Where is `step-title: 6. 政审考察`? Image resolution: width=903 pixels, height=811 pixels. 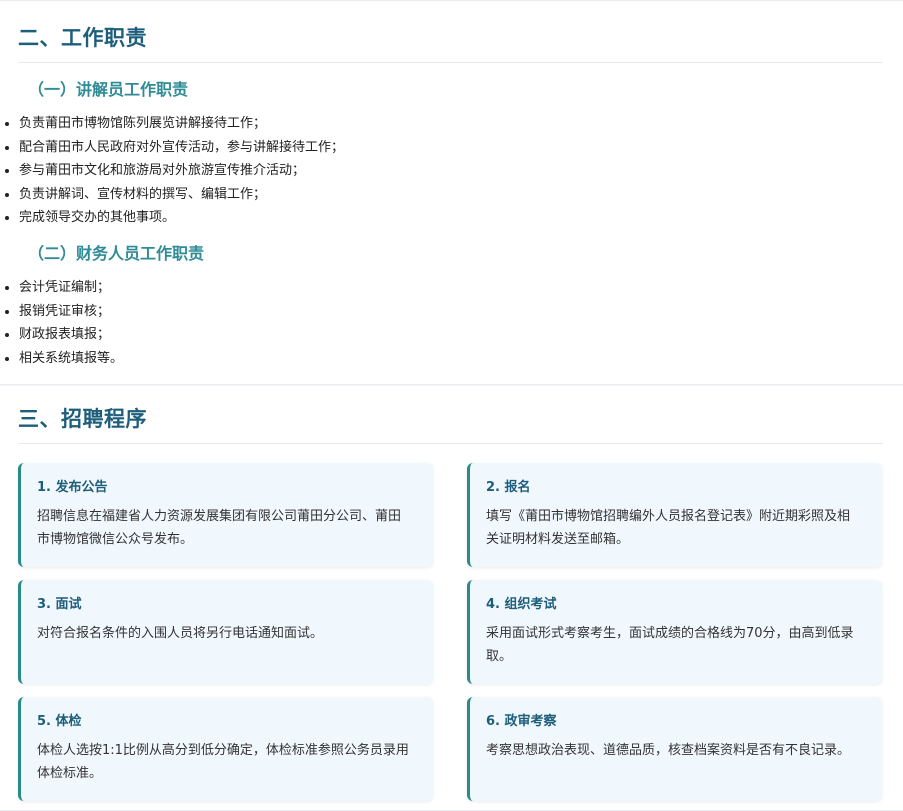
step-title: 6. 政审考察 is located at coordinates (521, 721).